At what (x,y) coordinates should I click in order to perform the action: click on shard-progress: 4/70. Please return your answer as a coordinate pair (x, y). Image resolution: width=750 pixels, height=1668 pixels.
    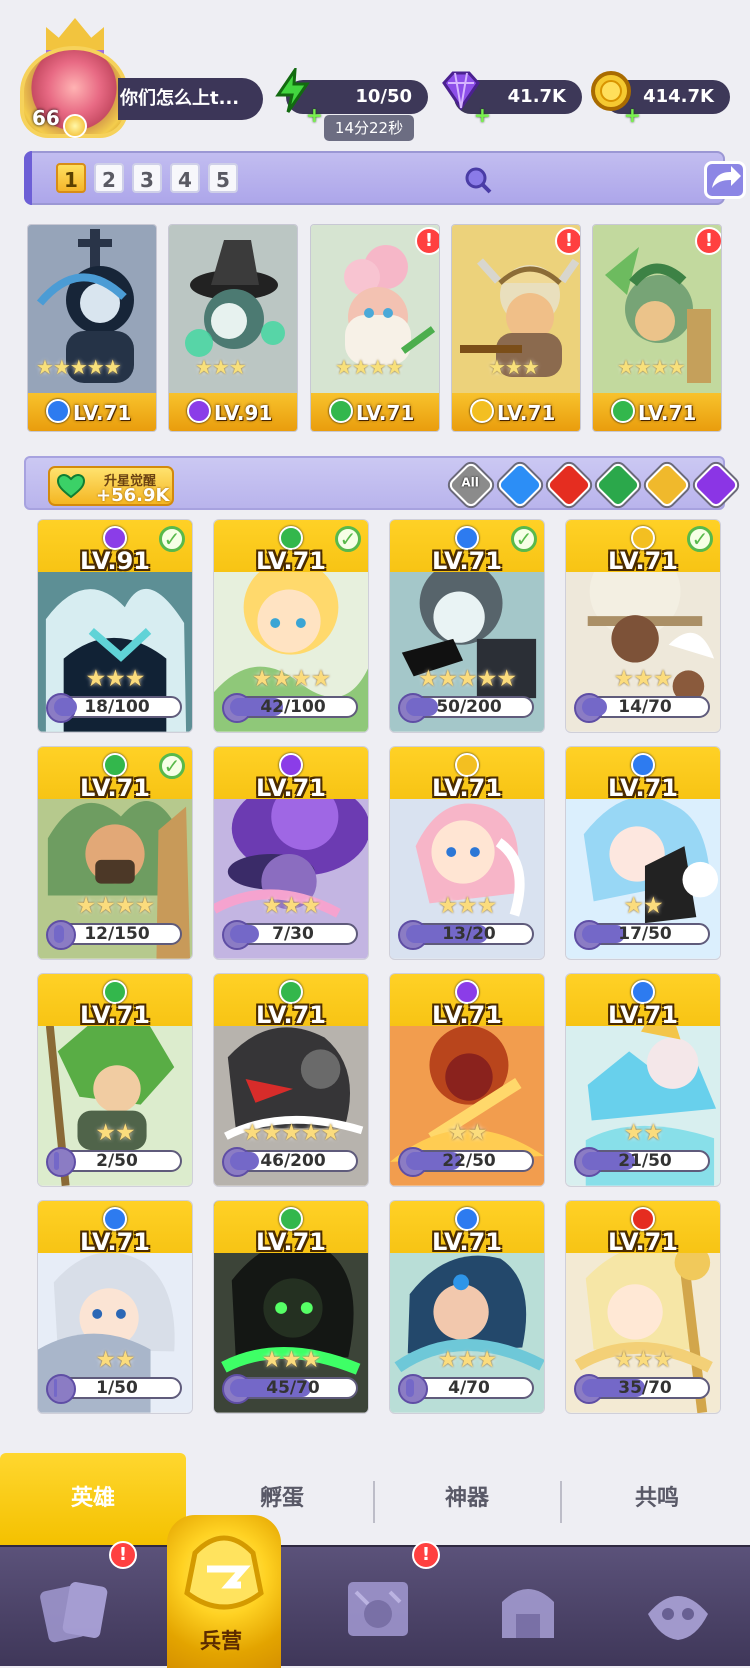
    Looking at the image, I should click on (466, 1389).